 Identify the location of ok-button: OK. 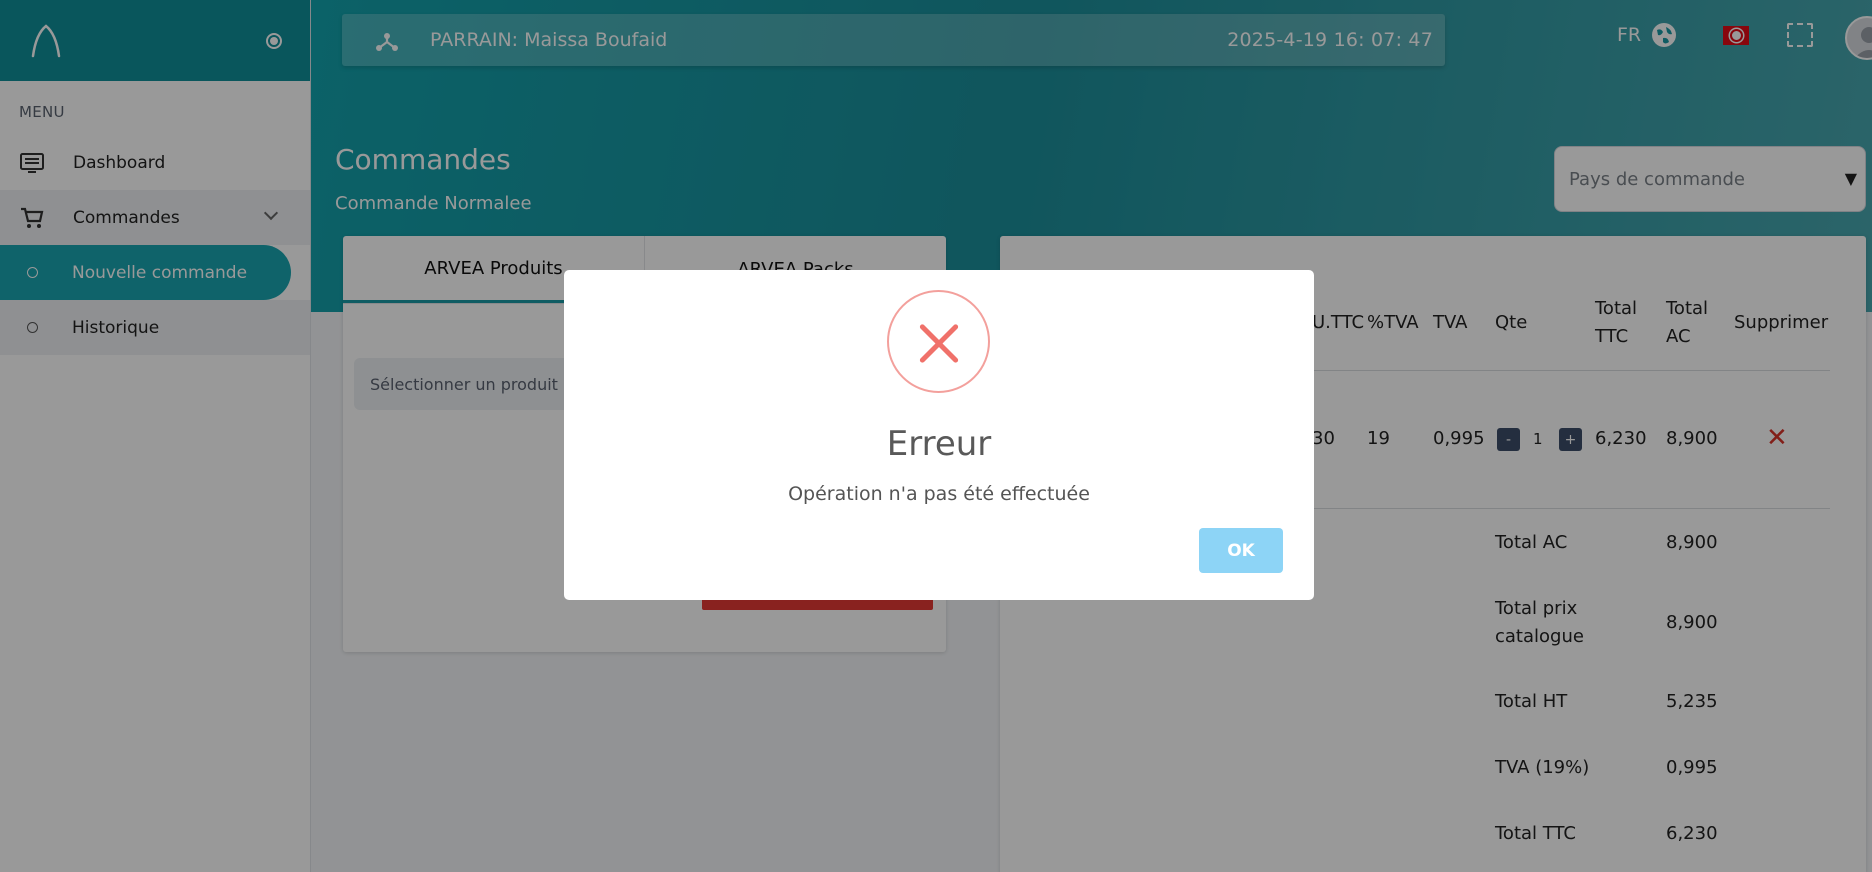
(1241, 550).